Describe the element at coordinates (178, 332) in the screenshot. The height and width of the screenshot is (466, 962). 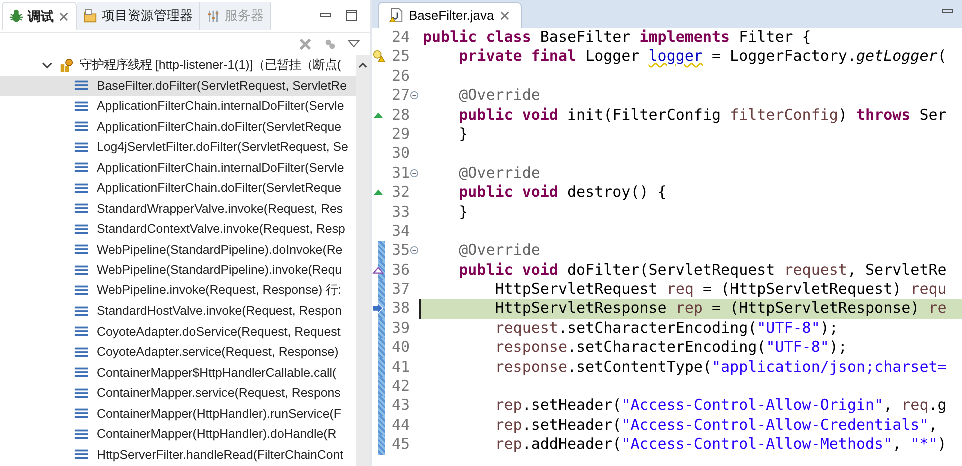
I see `stack-frame-item: CoyoteAdapter.doService(Request, Request` at that location.